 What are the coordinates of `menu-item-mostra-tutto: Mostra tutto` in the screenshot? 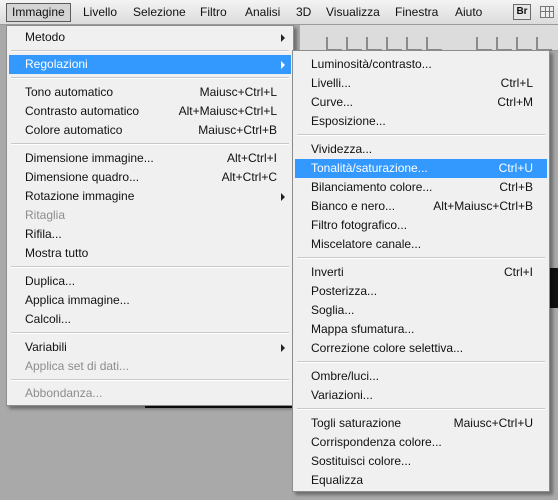 It's located at (150, 253).